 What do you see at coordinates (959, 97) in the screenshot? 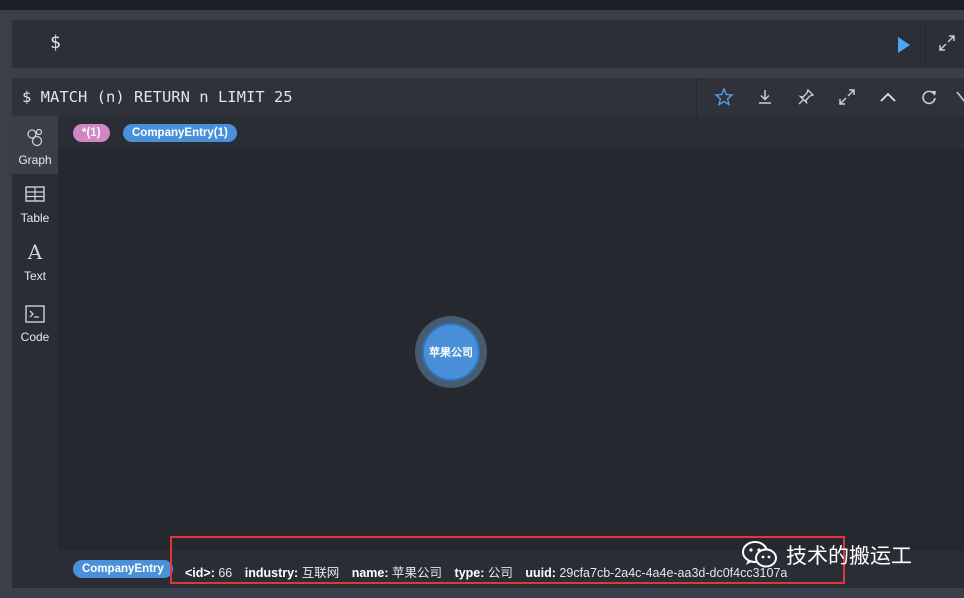
I see `close-icon` at bounding box center [959, 97].